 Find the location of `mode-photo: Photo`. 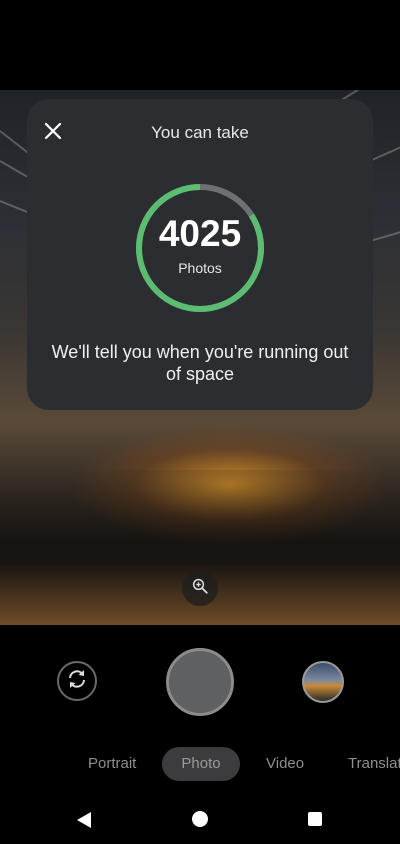

mode-photo: Photo is located at coordinates (201, 764).